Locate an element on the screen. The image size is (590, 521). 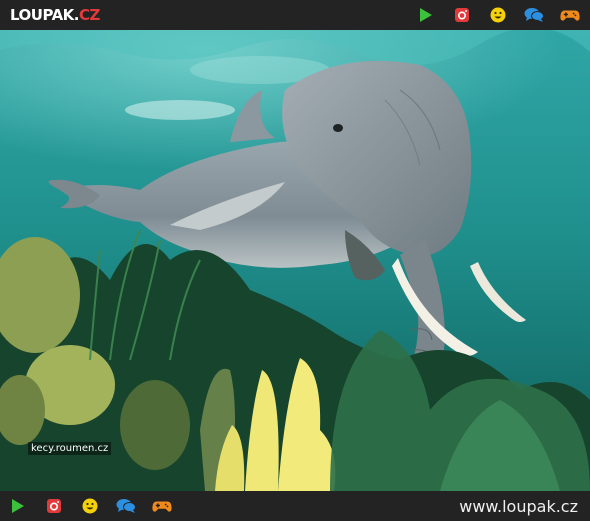
top-bar: LOUPAK.CZ is located at coordinates (295, 15).